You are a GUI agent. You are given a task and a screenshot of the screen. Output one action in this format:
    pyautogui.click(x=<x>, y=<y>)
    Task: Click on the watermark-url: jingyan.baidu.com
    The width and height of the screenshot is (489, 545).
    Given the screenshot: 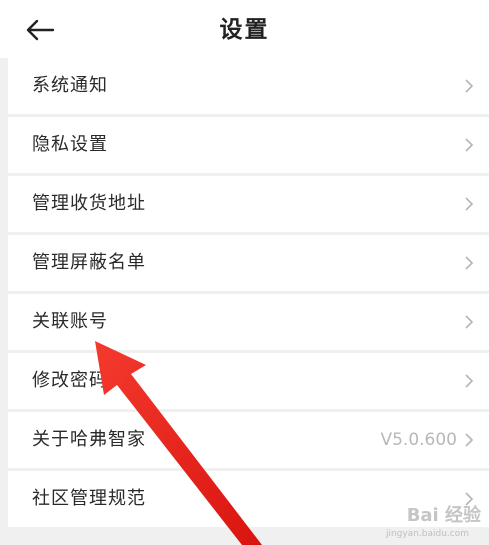 What is the action you would take?
    pyautogui.click(x=427, y=534)
    